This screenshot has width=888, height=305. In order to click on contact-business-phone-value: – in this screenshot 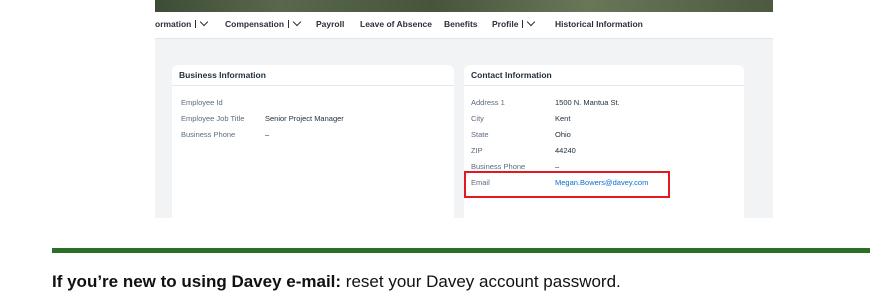, I will do `click(557, 166)`.